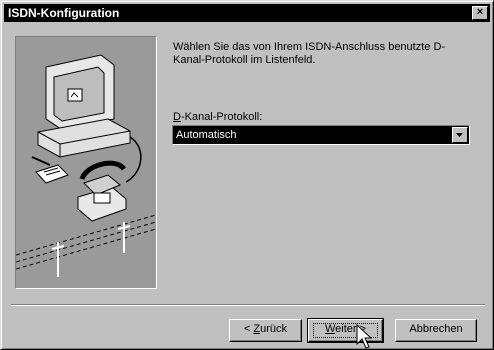 The image size is (494, 350). Describe the element at coordinates (177, 117) in the screenshot. I see `protocol-label-mnemonic: D` at that location.